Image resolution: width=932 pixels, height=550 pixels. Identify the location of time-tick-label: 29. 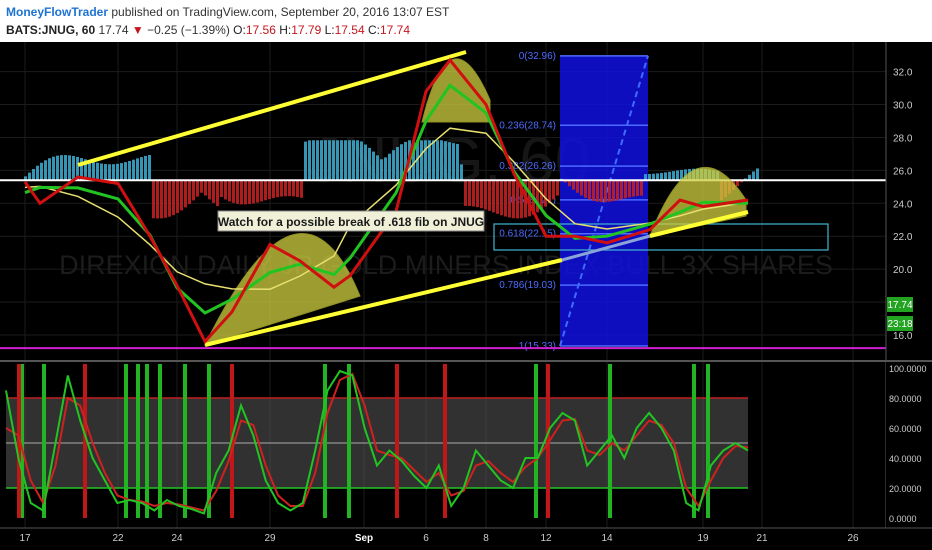
(270, 538).